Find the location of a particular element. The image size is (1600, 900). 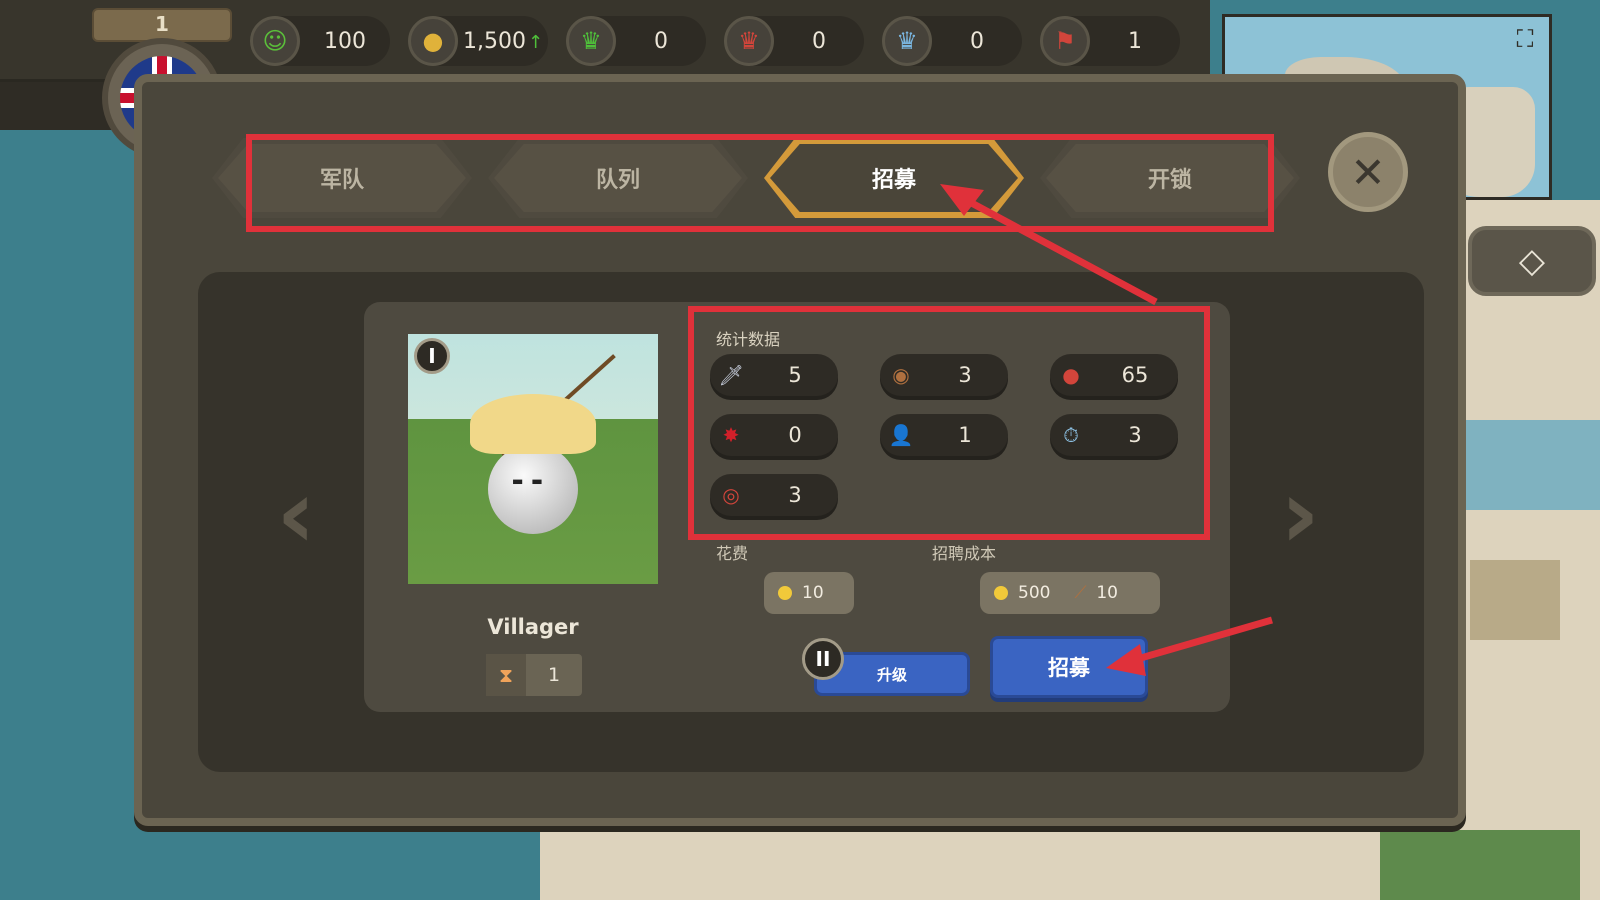

gold-coins-icon: ● is located at coordinates (433, 41).